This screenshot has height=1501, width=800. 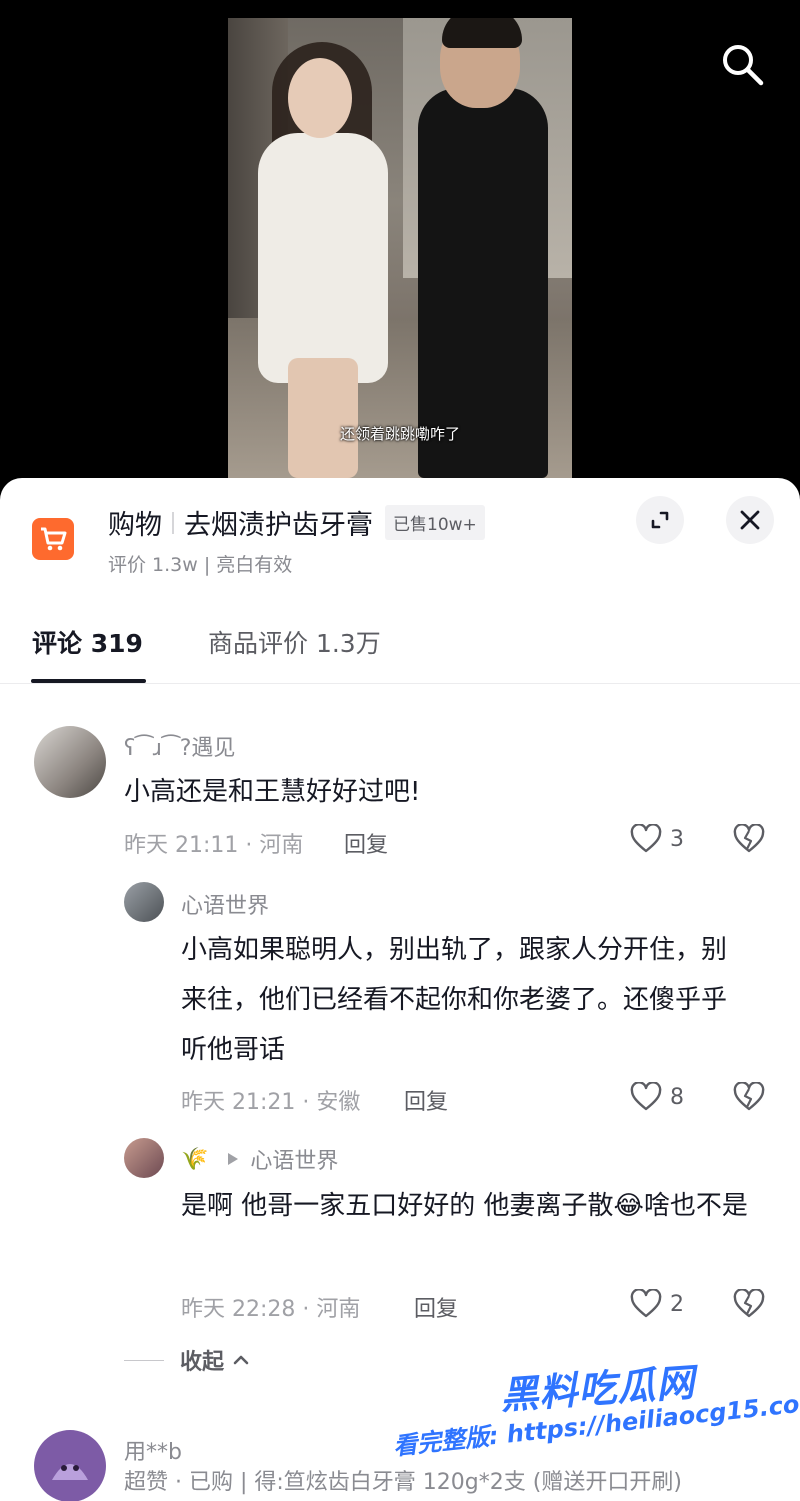 What do you see at coordinates (320, 98) in the screenshot?
I see `video-woman-head` at bounding box center [320, 98].